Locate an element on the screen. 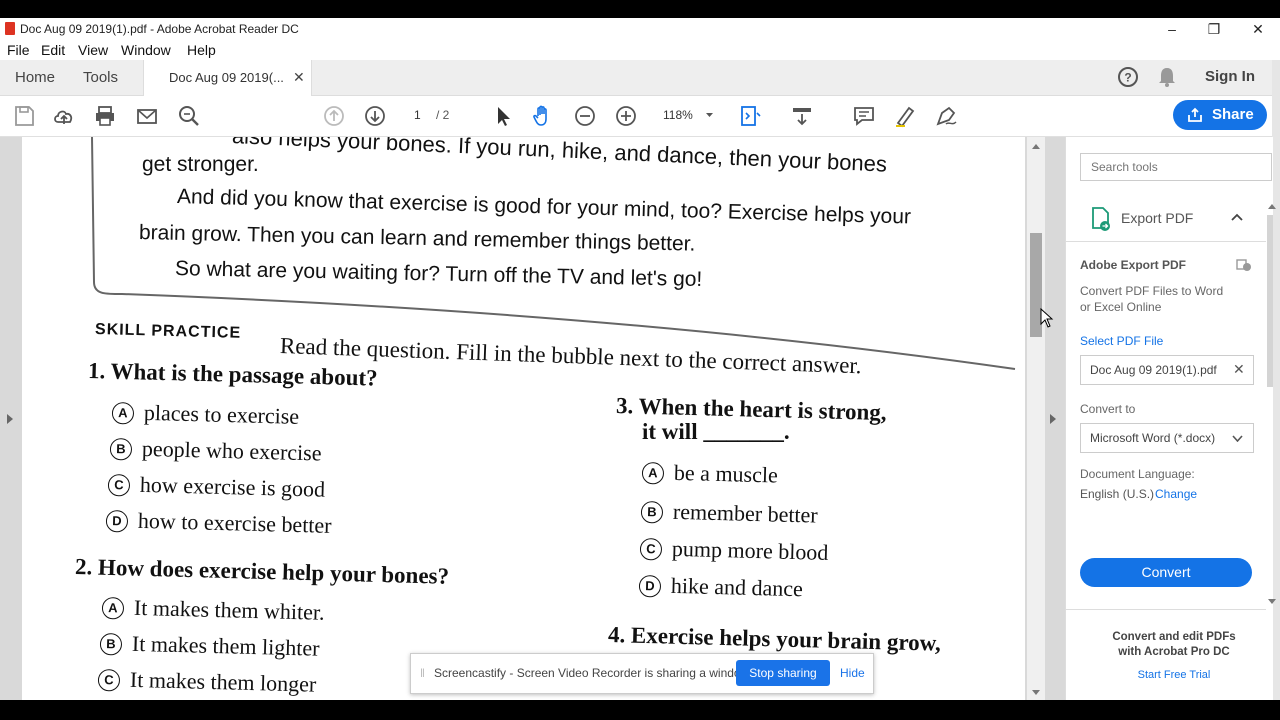  zoom-in-icon is located at coordinates (626, 116).